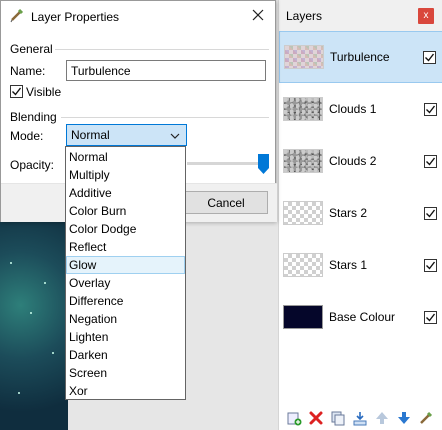 The width and height of the screenshot is (442, 430). Describe the element at coordinates (27, 136) in the screenshot. I see `mode-label: Mode:` at that location.